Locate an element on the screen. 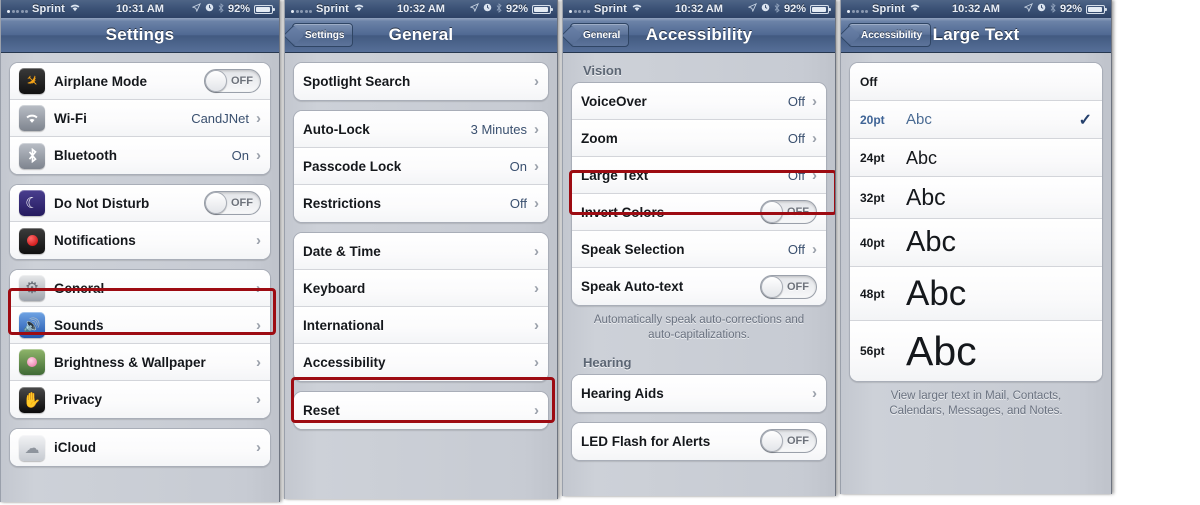 The height and width of the screenshot is (505, 1200). accessibility-row-hearing-aids: Hearing Aids › is located at coordinates (699, 393).